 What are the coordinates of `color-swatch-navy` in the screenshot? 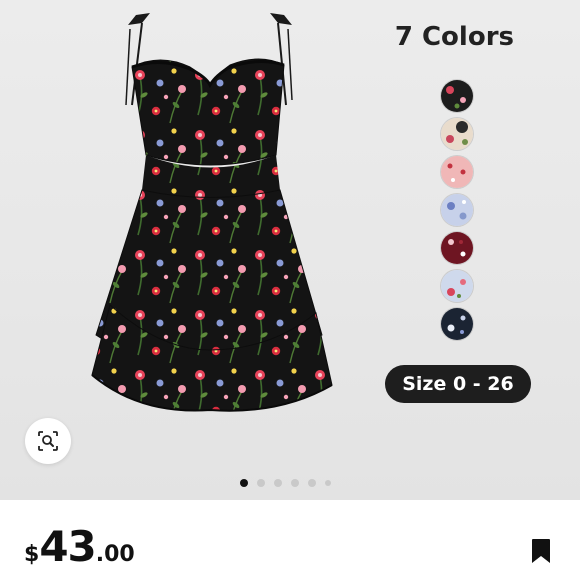 It's located at (457, 324).